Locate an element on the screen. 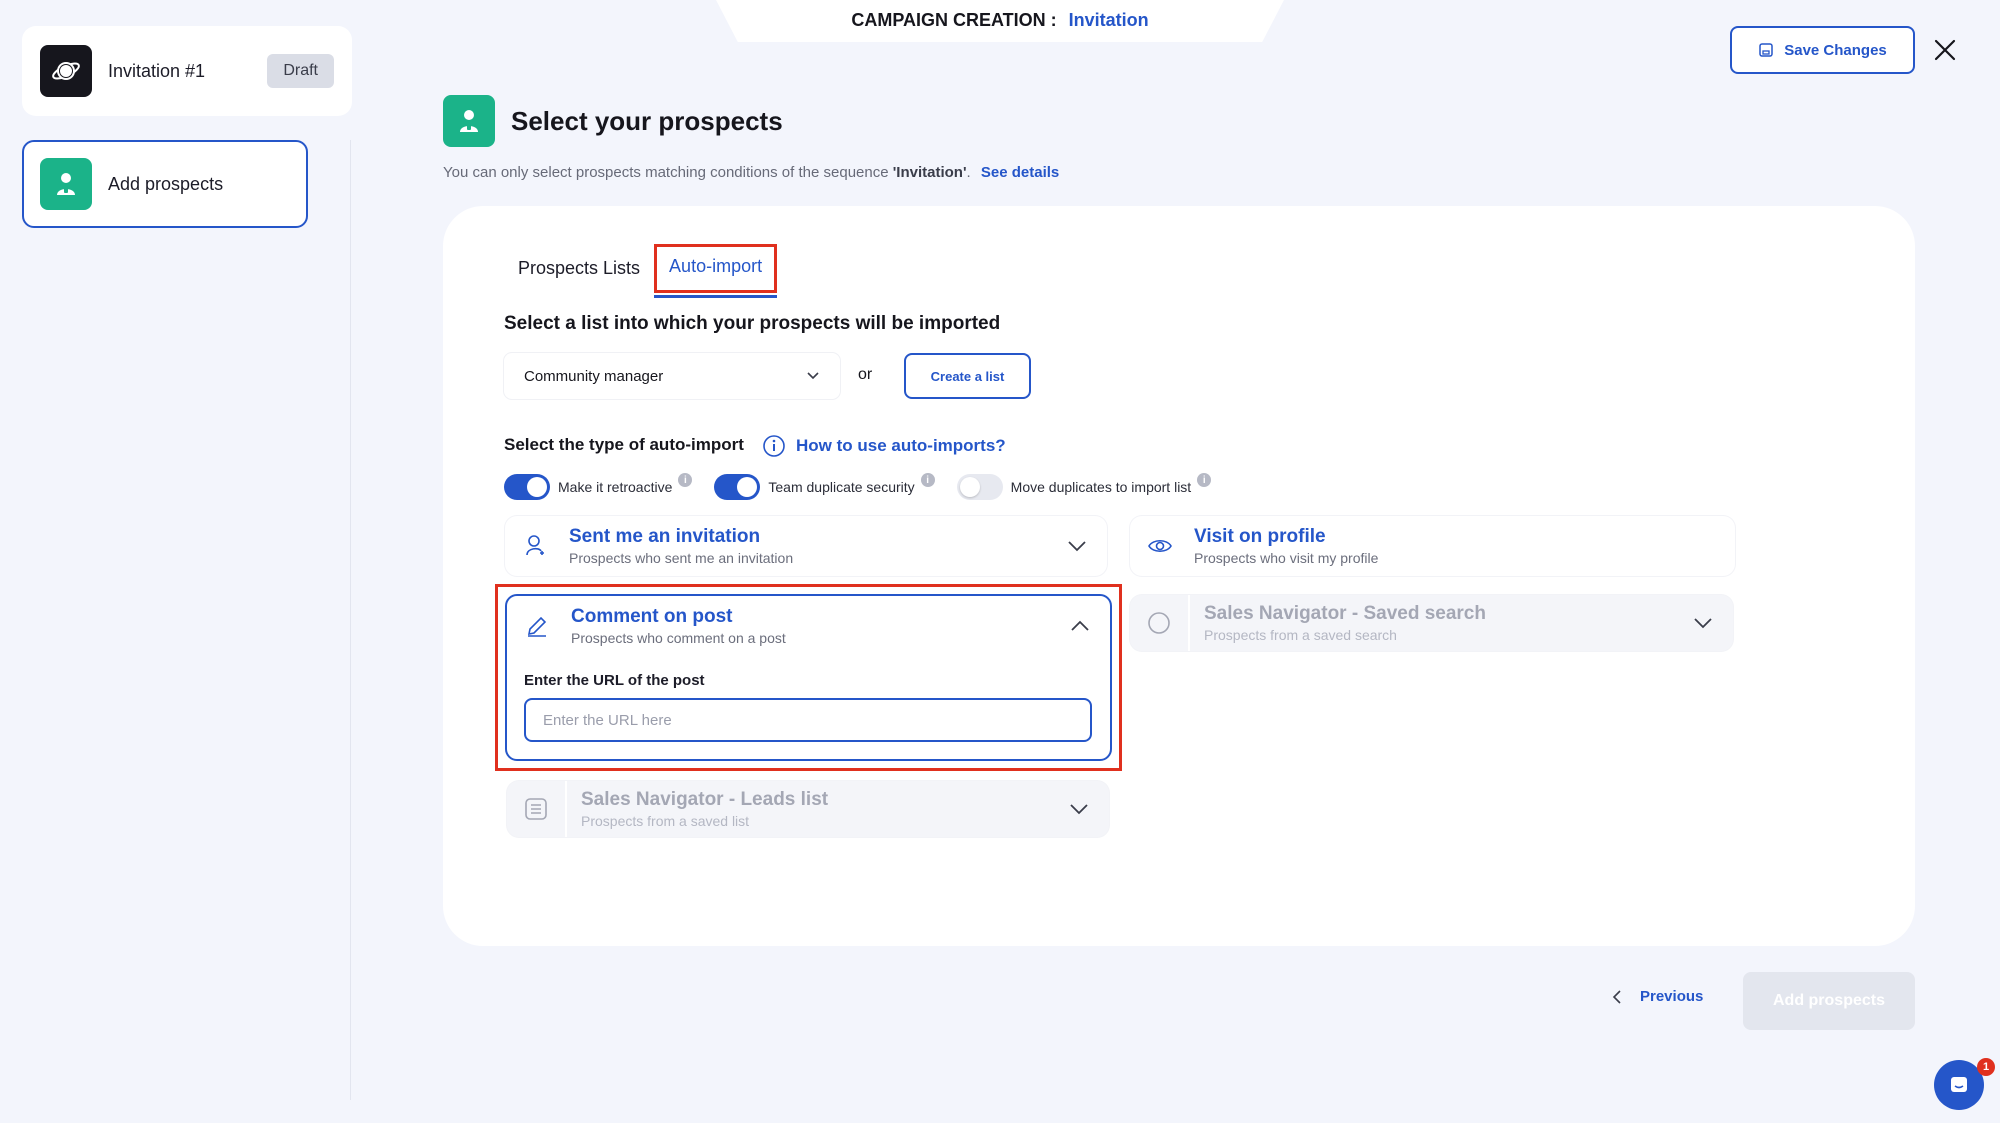 The height and width of the screenshot is (1123, 2000). add-prospects-button: Add prospects is located at coordinates (1829, 1001).